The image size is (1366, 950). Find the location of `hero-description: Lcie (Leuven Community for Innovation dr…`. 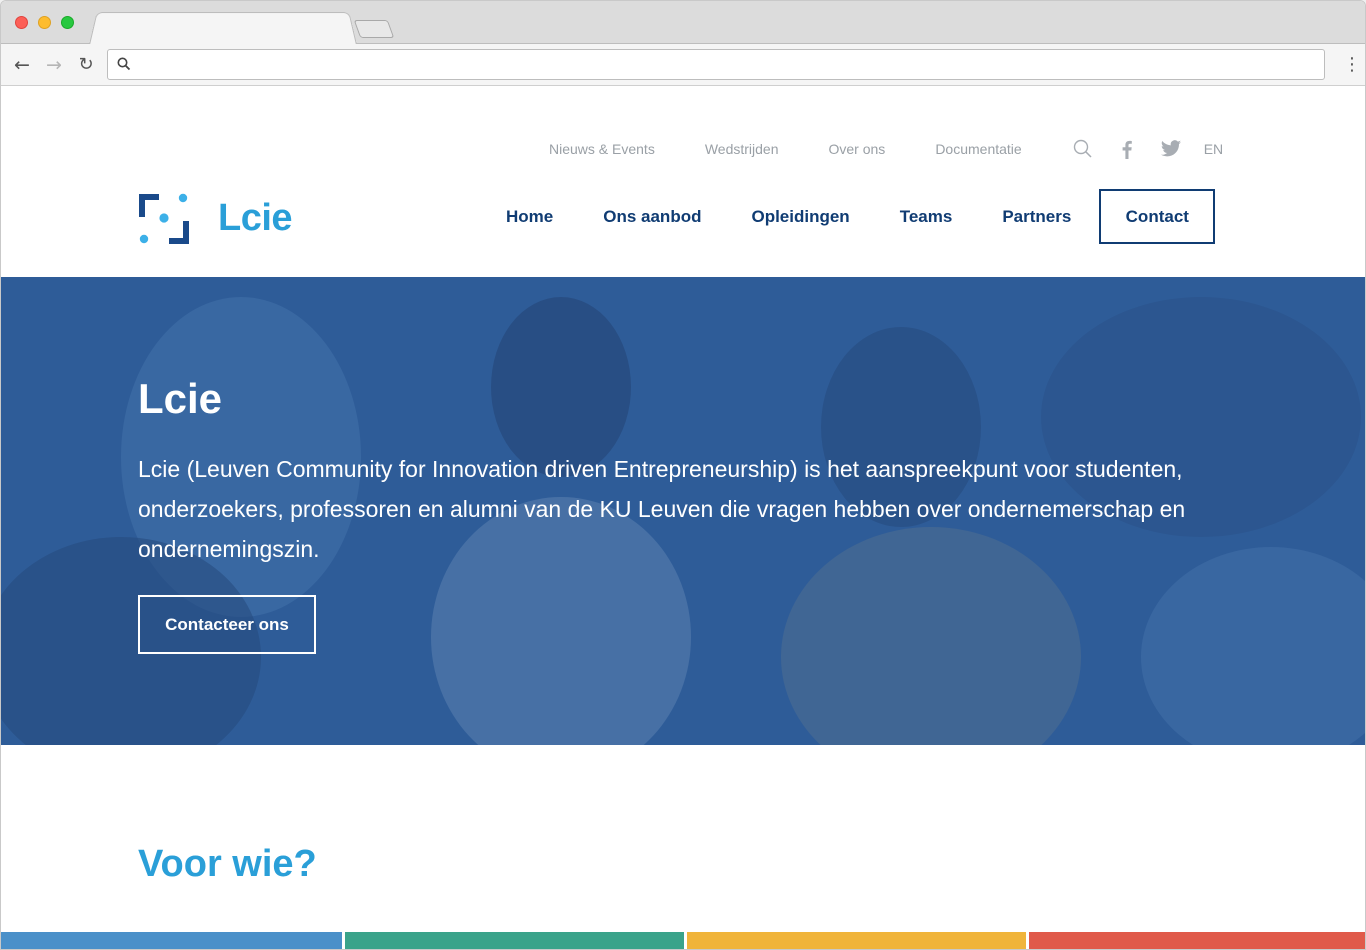

hero-description: Lcie (Leuven Community for Innovation dr… is located at coordinates (662, 509).